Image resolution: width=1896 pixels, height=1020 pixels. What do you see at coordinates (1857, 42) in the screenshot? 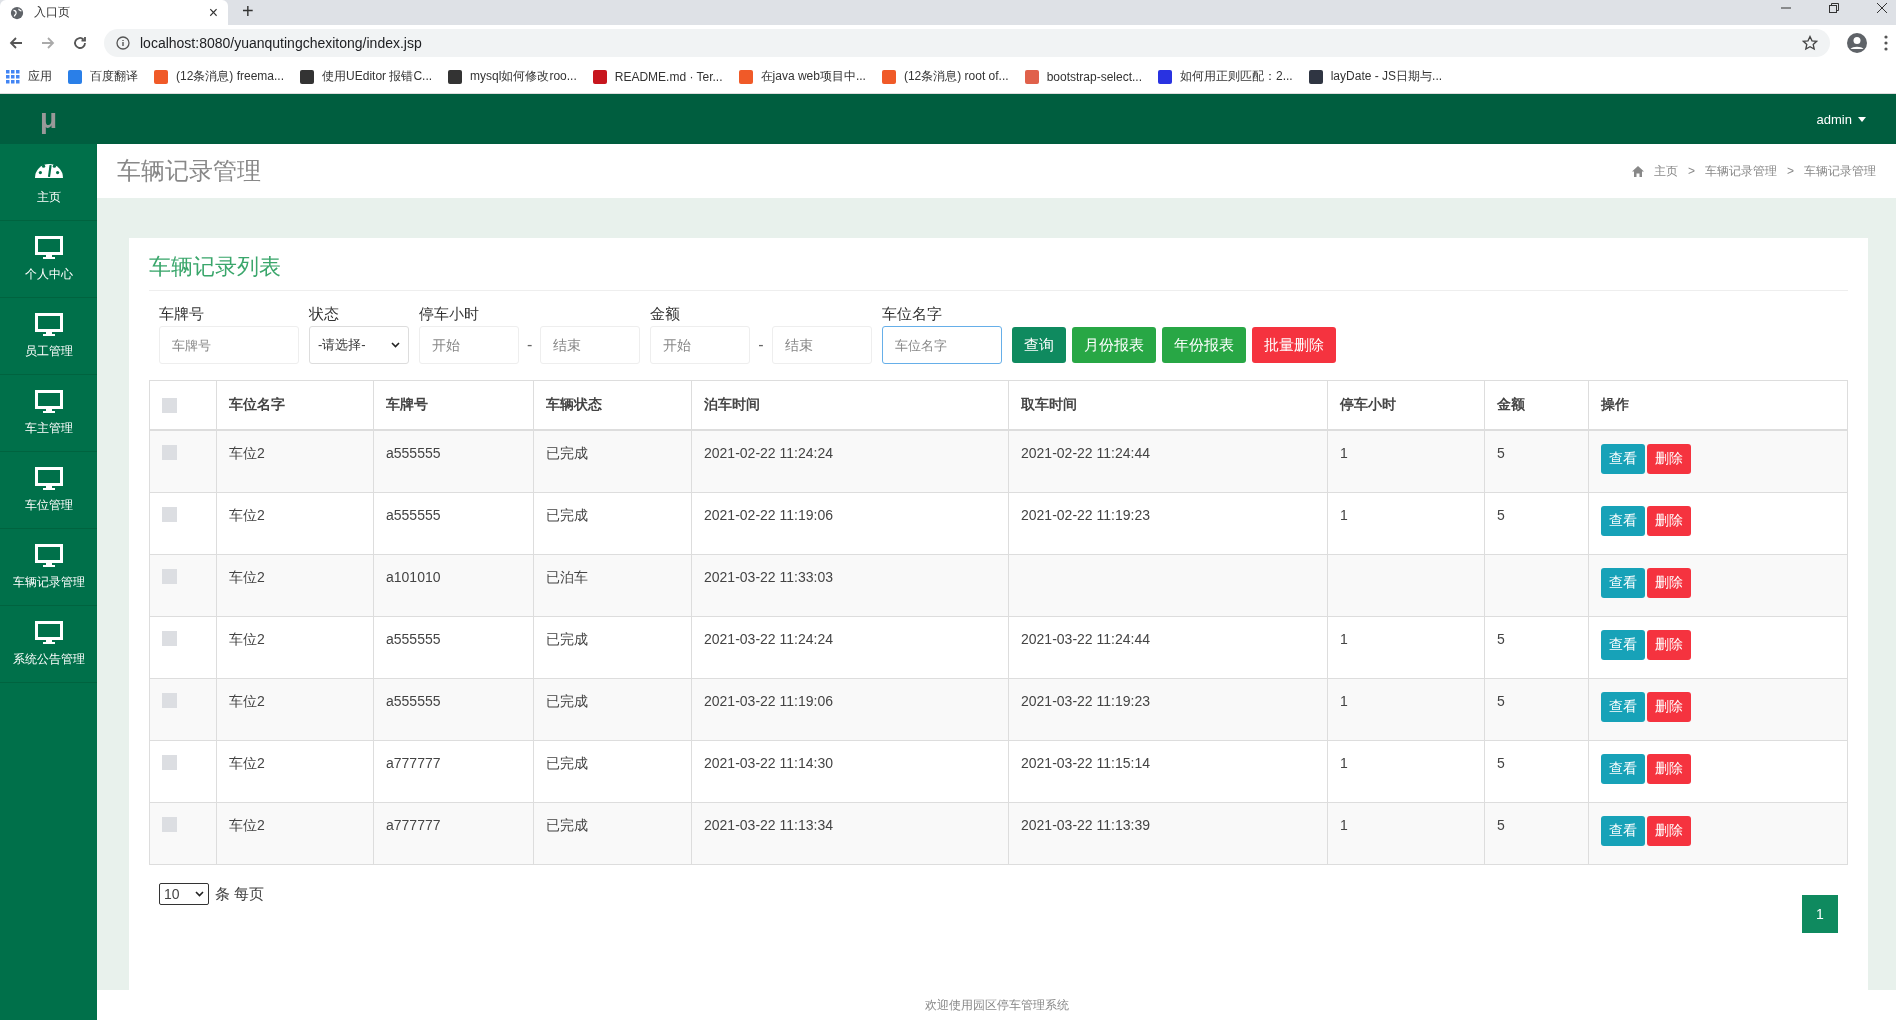
I see `profile-icon` at bounding box center [1857, 42].